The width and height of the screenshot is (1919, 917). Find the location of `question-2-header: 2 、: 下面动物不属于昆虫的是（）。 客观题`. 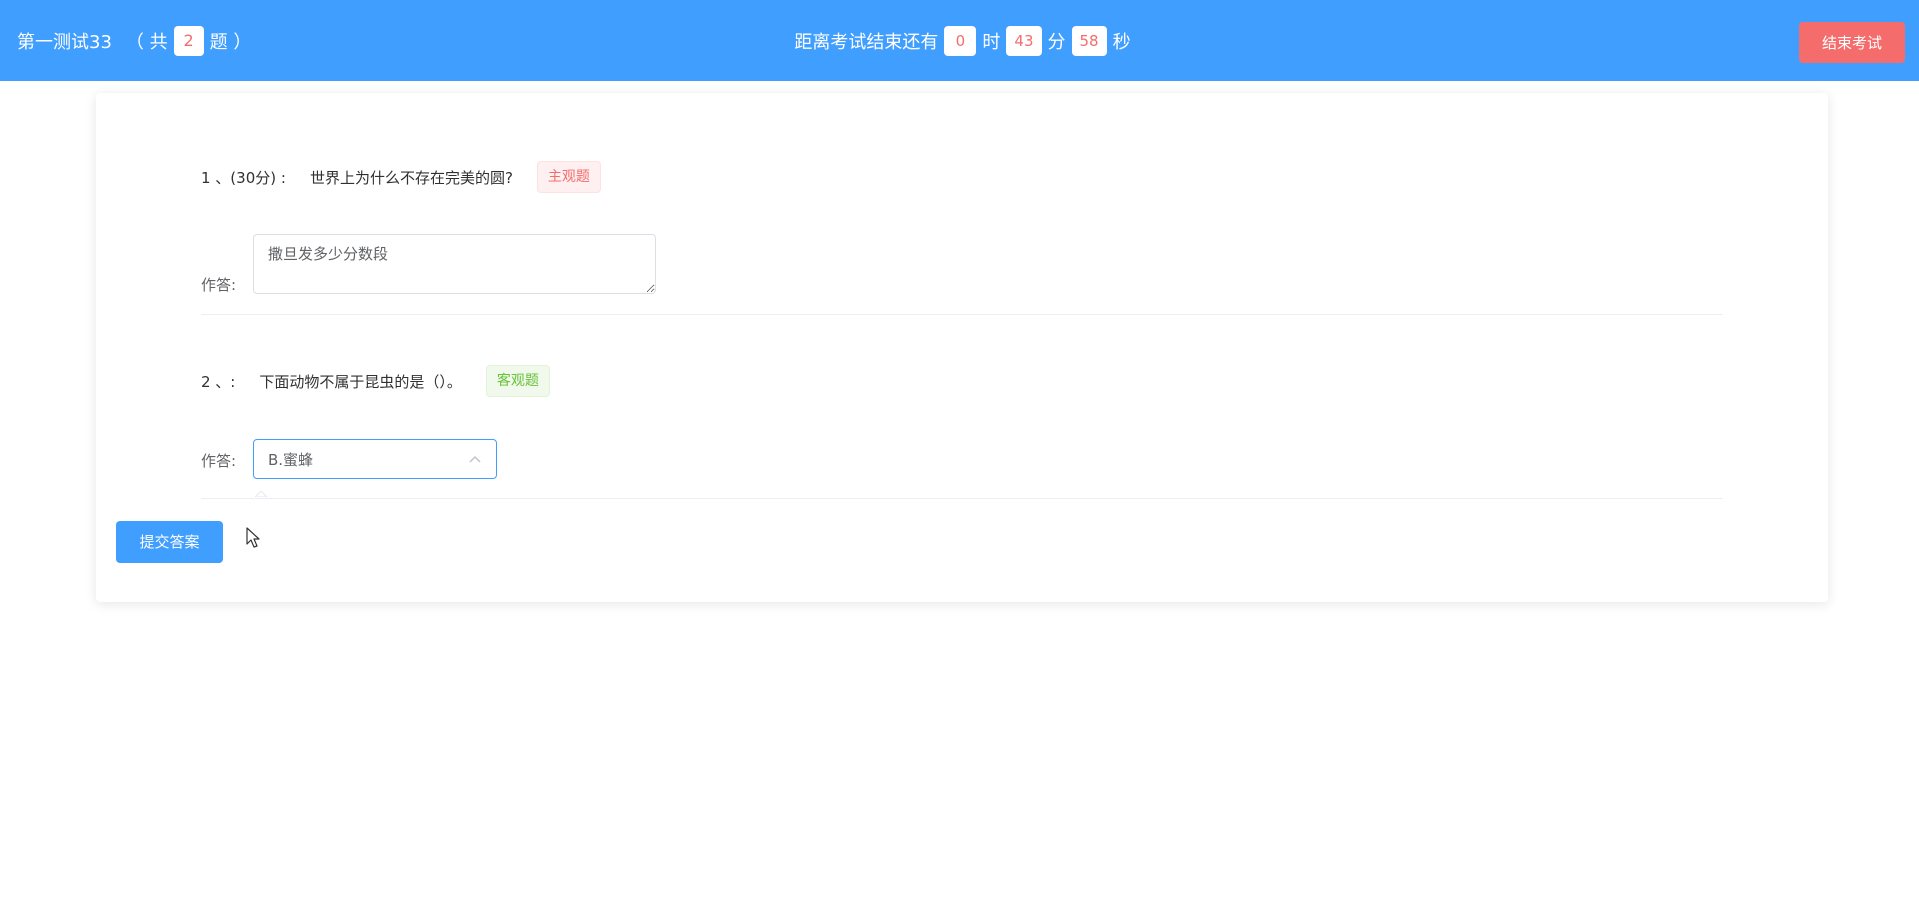

question-2-header: 2 、: 下面动物不属于昆虫的是（）。 客观题 is located at coordinates (375, 381).